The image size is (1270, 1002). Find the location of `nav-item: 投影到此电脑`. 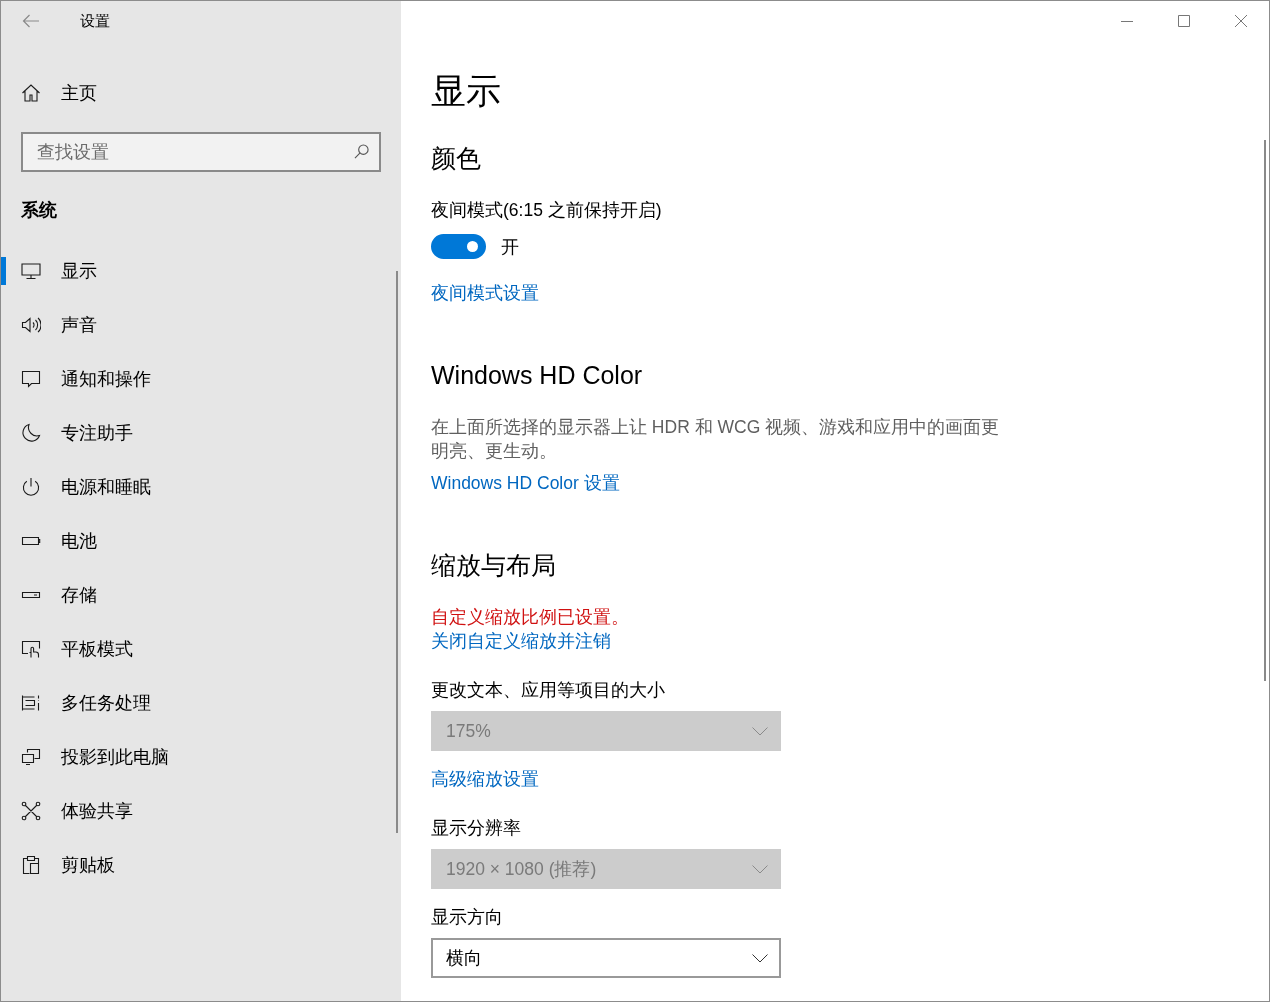

nav-item: 投影到此电脑 is located at coordinates (198, 757).